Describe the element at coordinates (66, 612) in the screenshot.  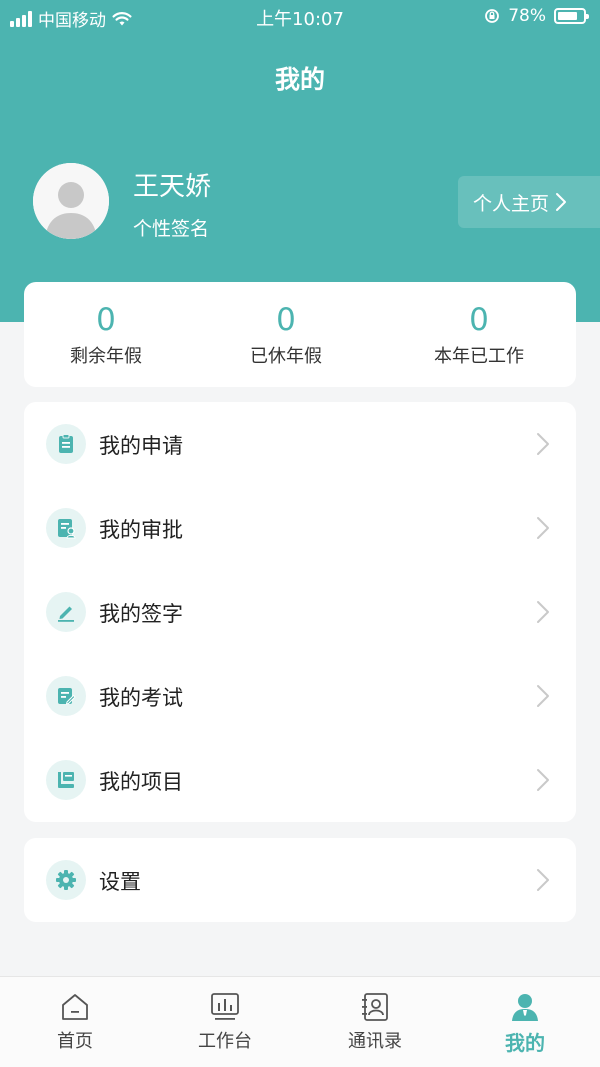
I see `pen-icon` at that location.